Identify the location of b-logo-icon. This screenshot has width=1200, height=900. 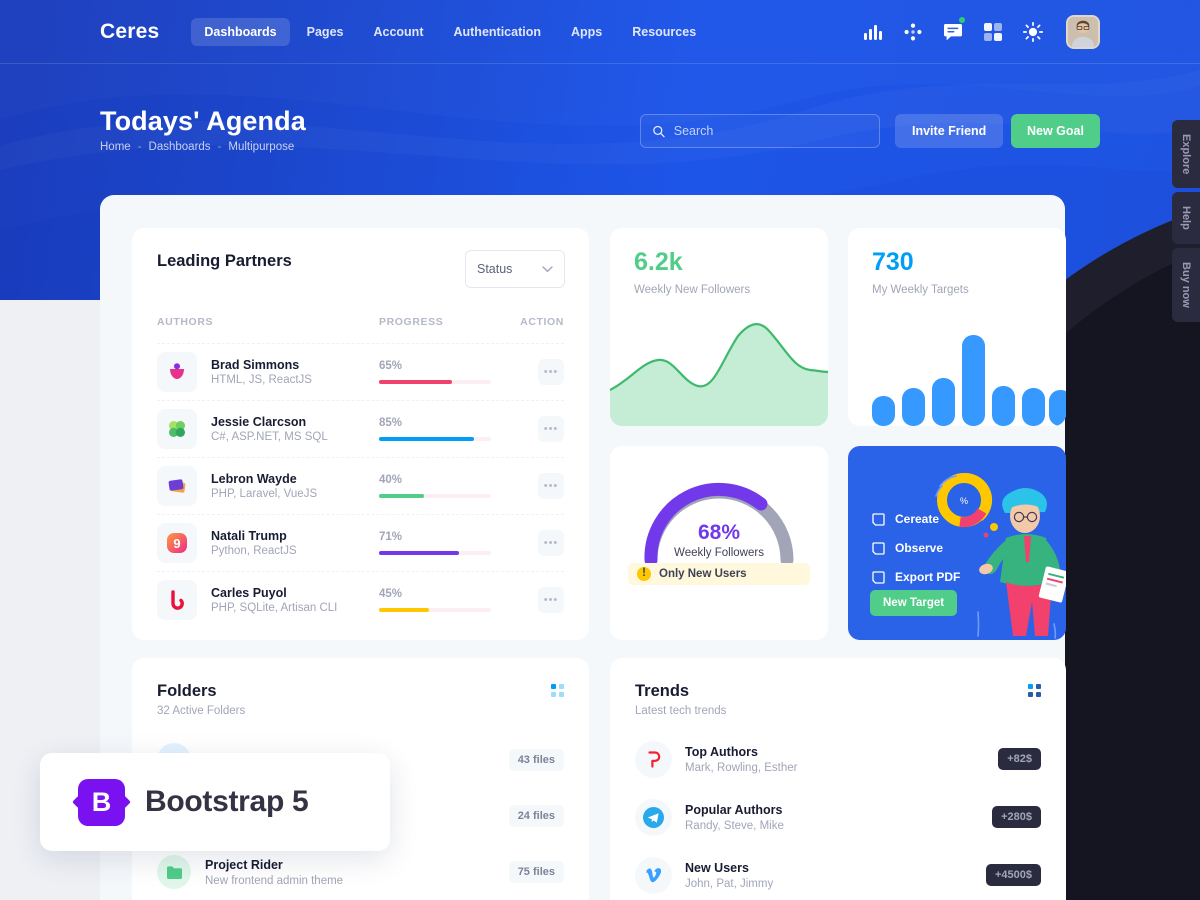
(177, 600).